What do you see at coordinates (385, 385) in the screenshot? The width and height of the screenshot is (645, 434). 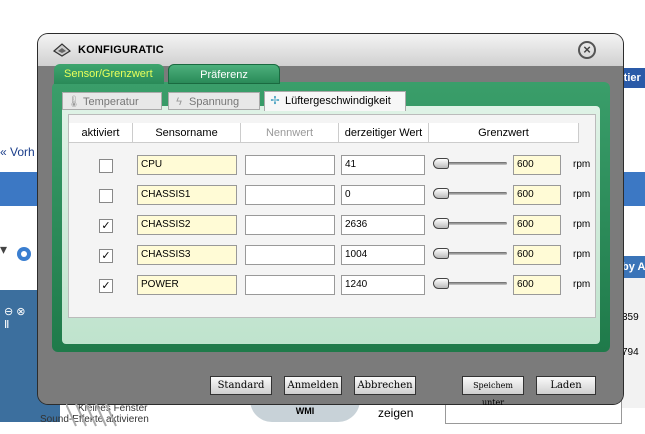 I see `cancel-button: Abbrechen` at bounding box center [385, 385].